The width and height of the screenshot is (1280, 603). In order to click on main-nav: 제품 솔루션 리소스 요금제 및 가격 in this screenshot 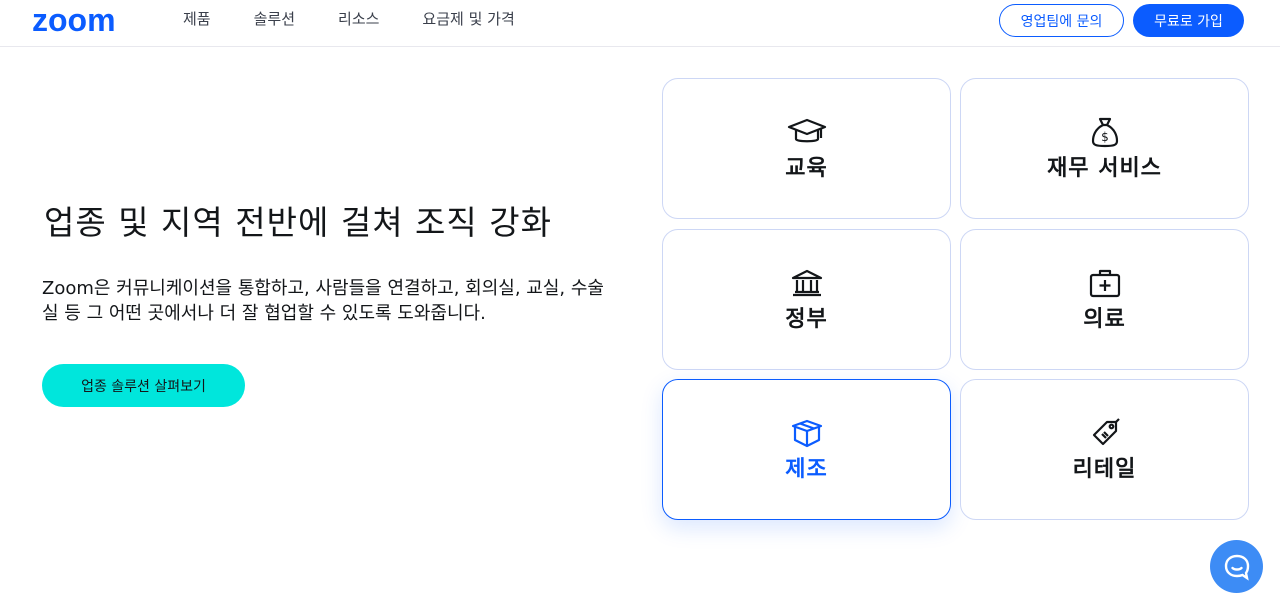, I will do `click(370, 19)`.